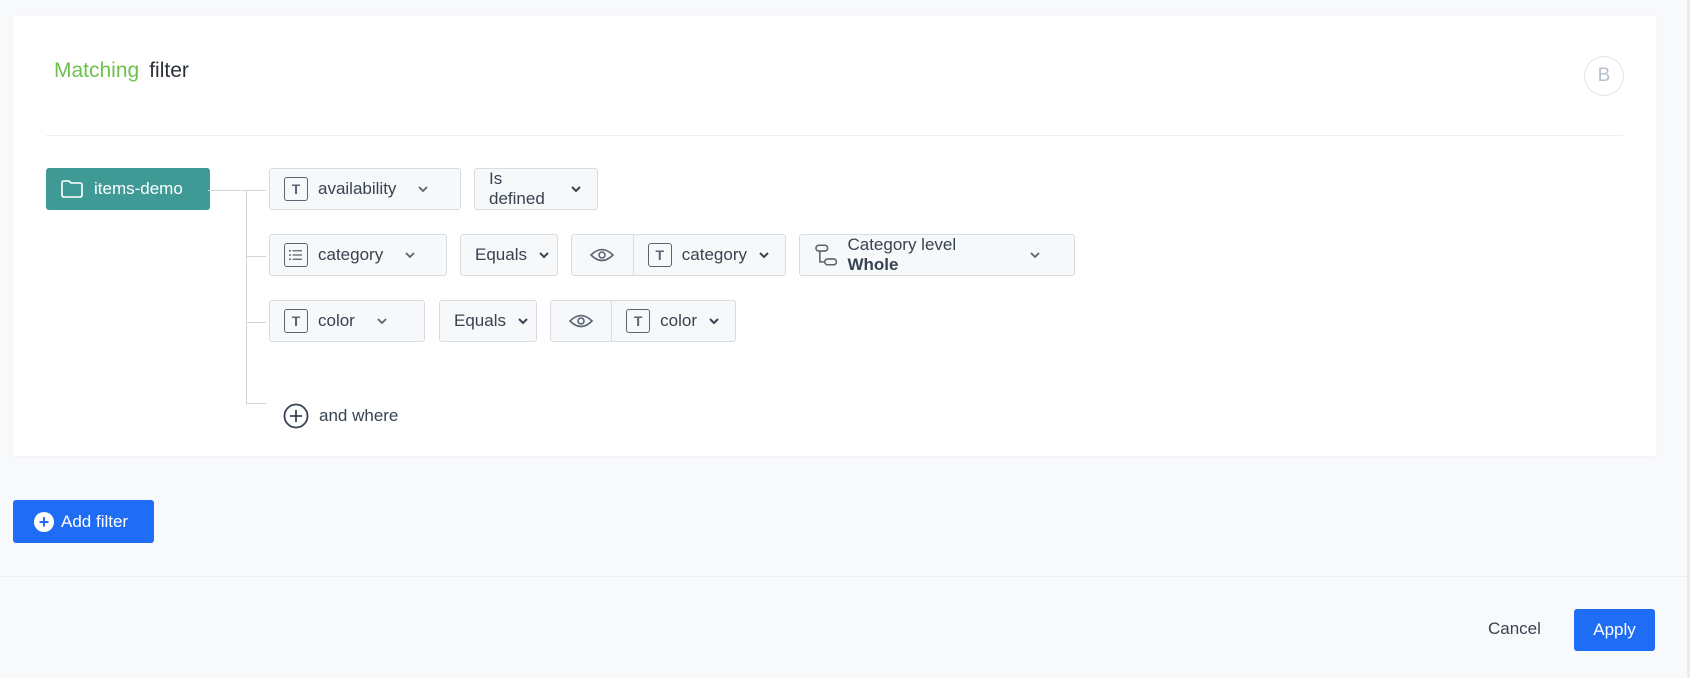  I want to click on tree-line, so click(246, 297).